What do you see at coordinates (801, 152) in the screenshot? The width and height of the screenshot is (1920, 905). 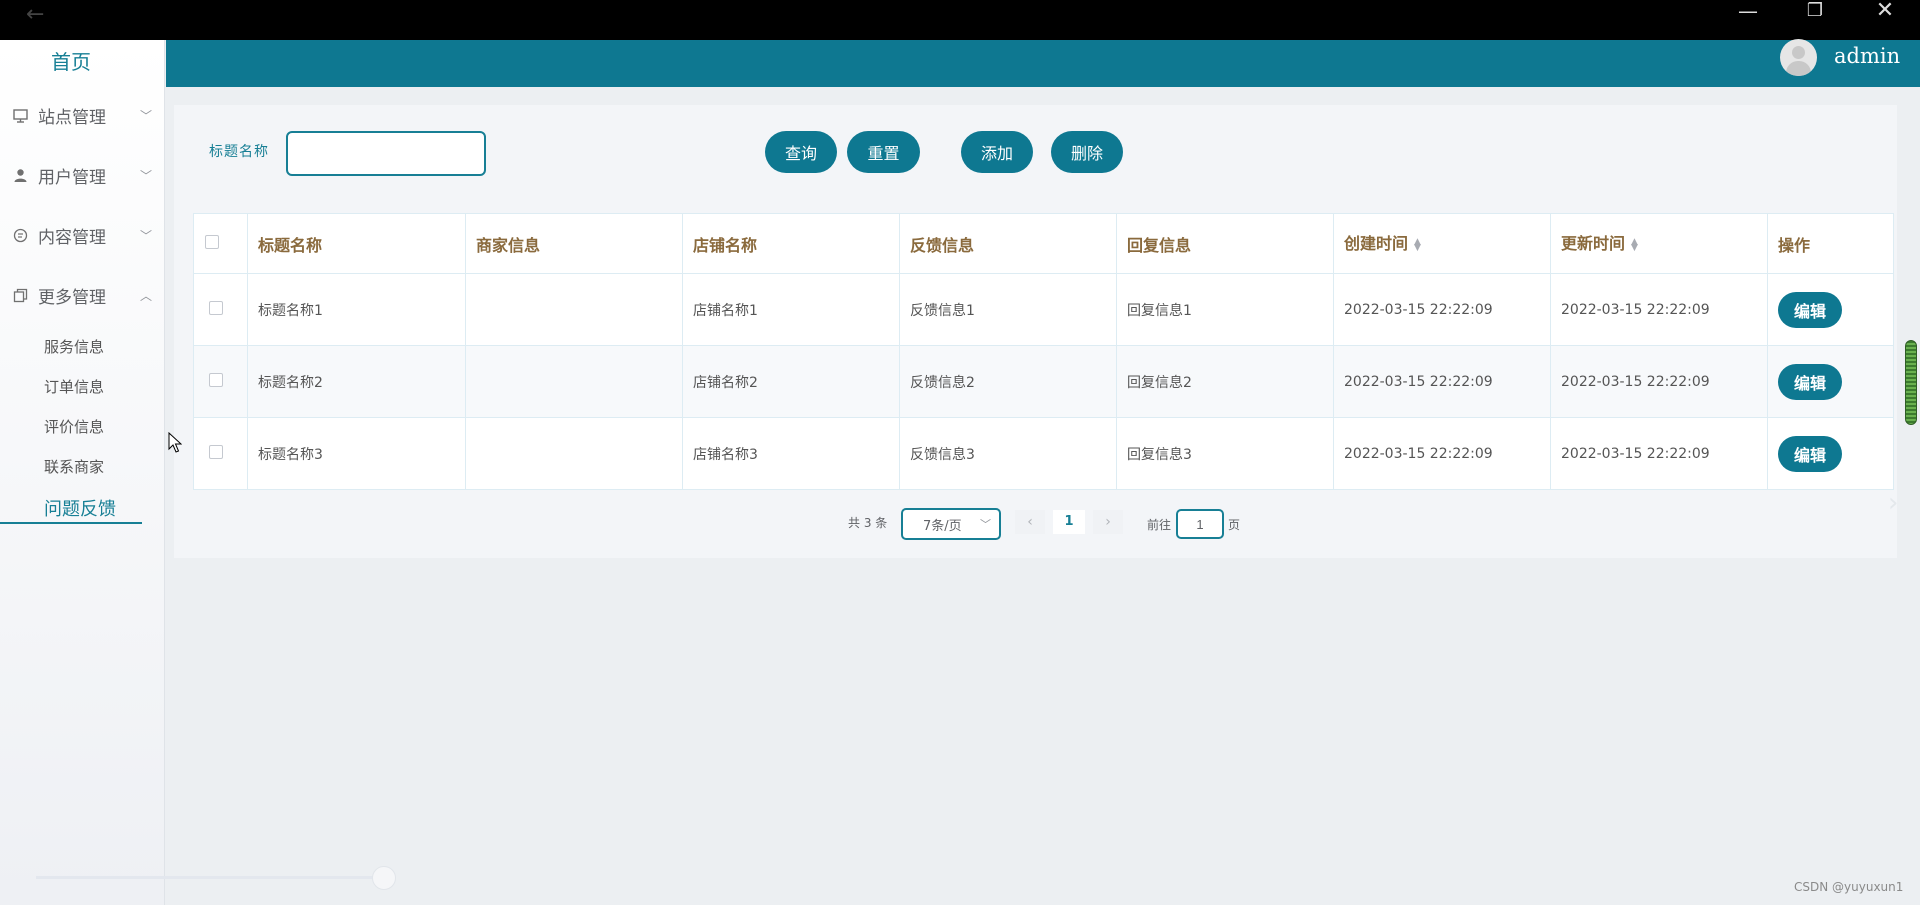 I see `query-button: 查询` at bounding box center [801, 152].